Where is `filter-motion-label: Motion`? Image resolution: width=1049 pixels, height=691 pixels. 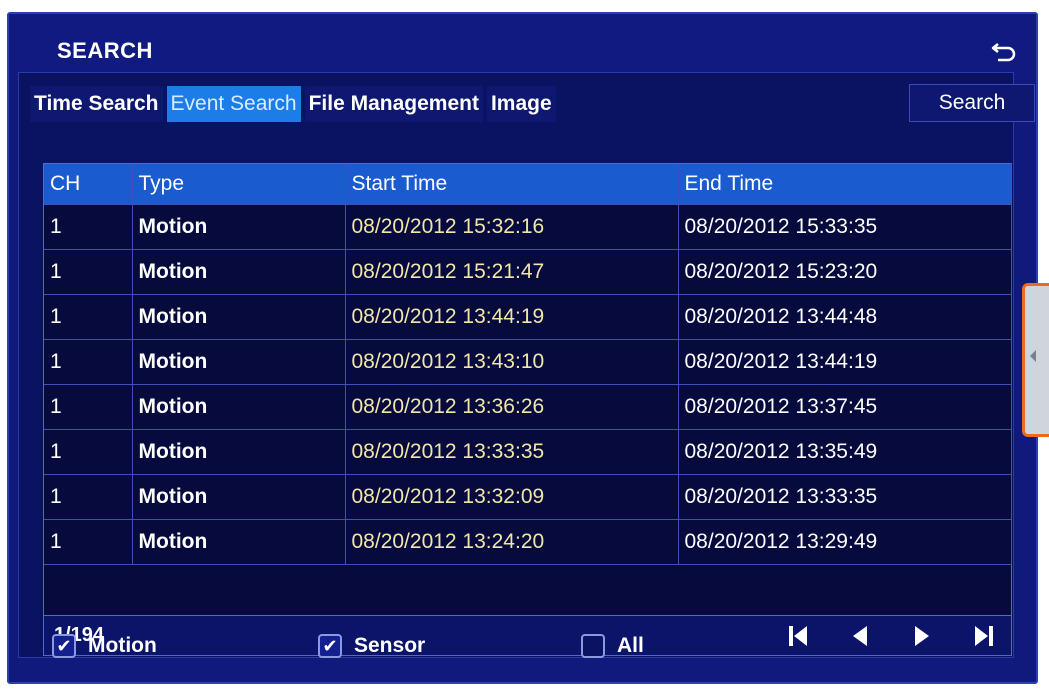 filter-motion-label: Motion is located at coordinates (122, 645).